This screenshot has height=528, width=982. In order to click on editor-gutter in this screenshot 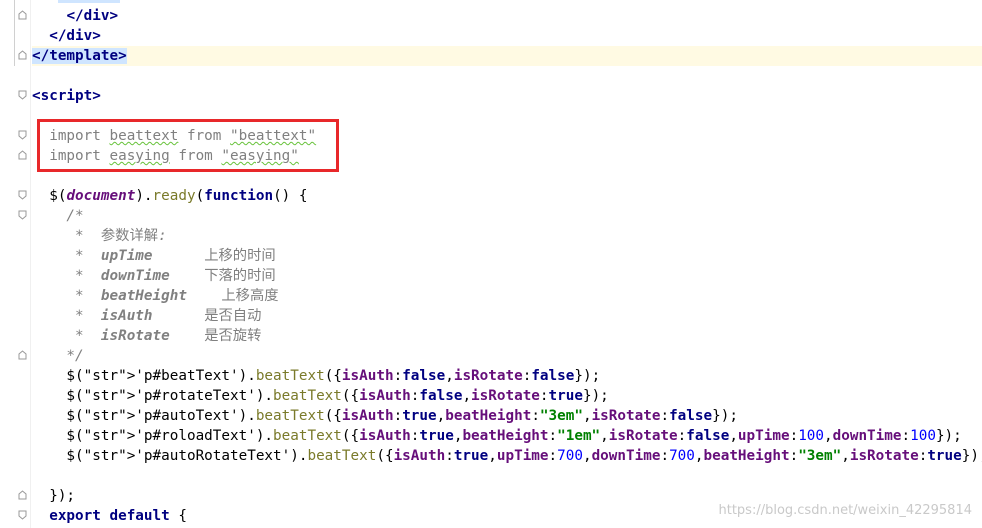, I will do `click(15, 264)`.